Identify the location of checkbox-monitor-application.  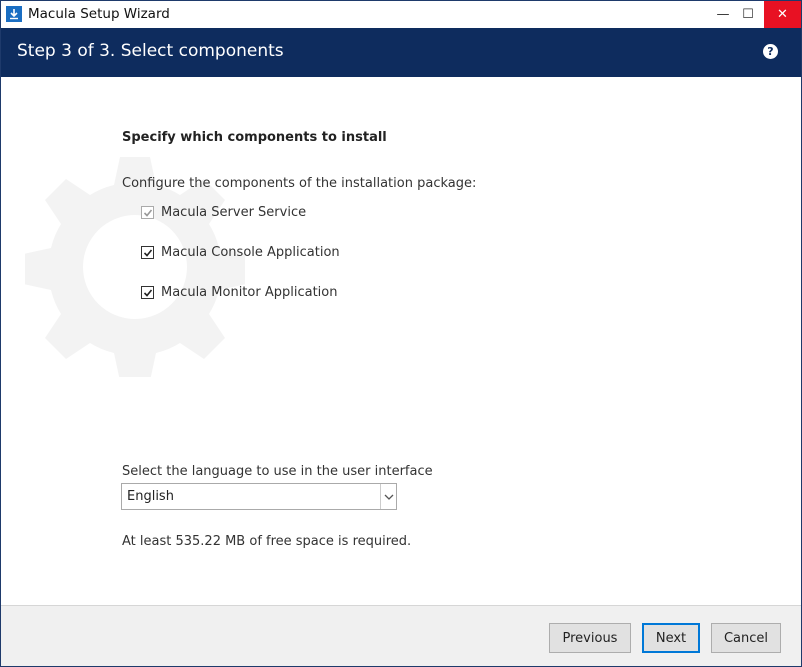
(147, 292).